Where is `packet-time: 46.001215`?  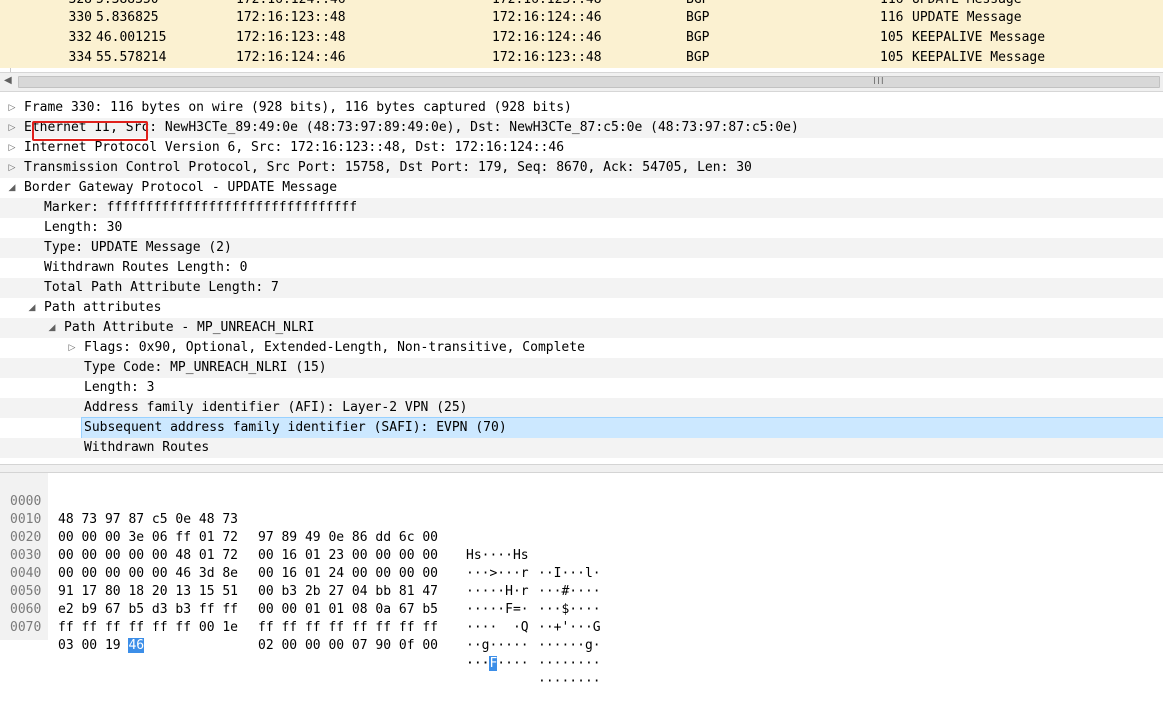
packet-time: 46.001215 is located at coordinates (131, 37).